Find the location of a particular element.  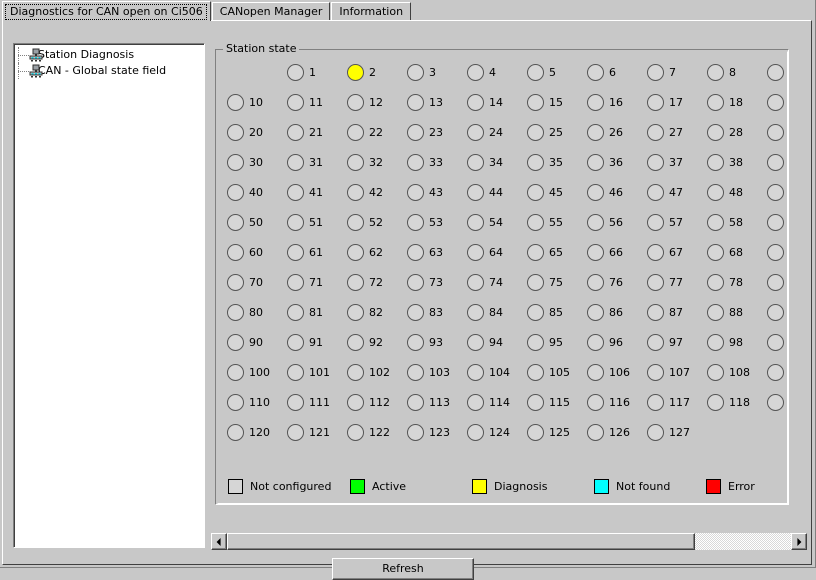

station-cell: 44 is located at coordinates (496, 192).